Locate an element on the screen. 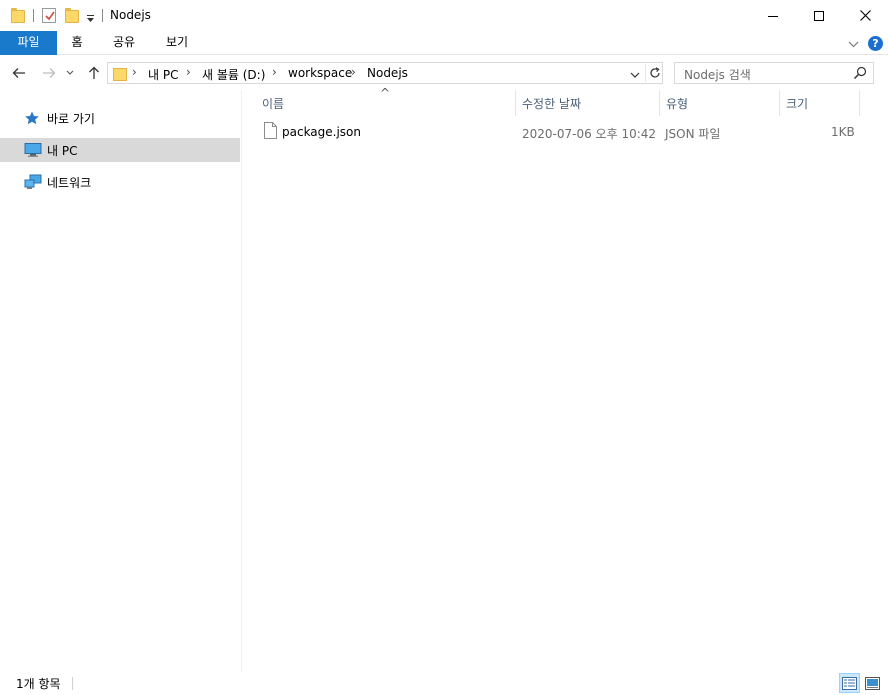 This screenshot has height=695, width=888. arrow-up-icon is located at coordinates (94, 72).